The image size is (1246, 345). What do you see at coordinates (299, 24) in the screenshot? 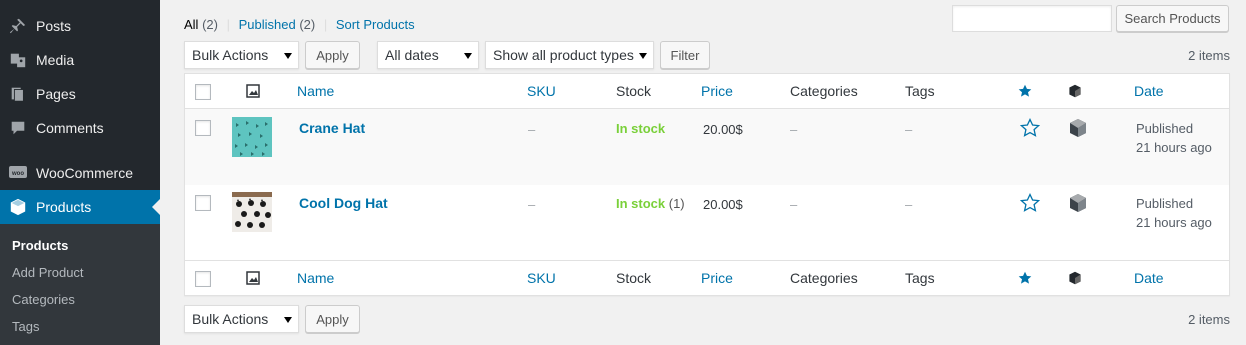
I see `view-filters: All (2) | Published (2) | Sort Products` at bounding box center [299, 24].